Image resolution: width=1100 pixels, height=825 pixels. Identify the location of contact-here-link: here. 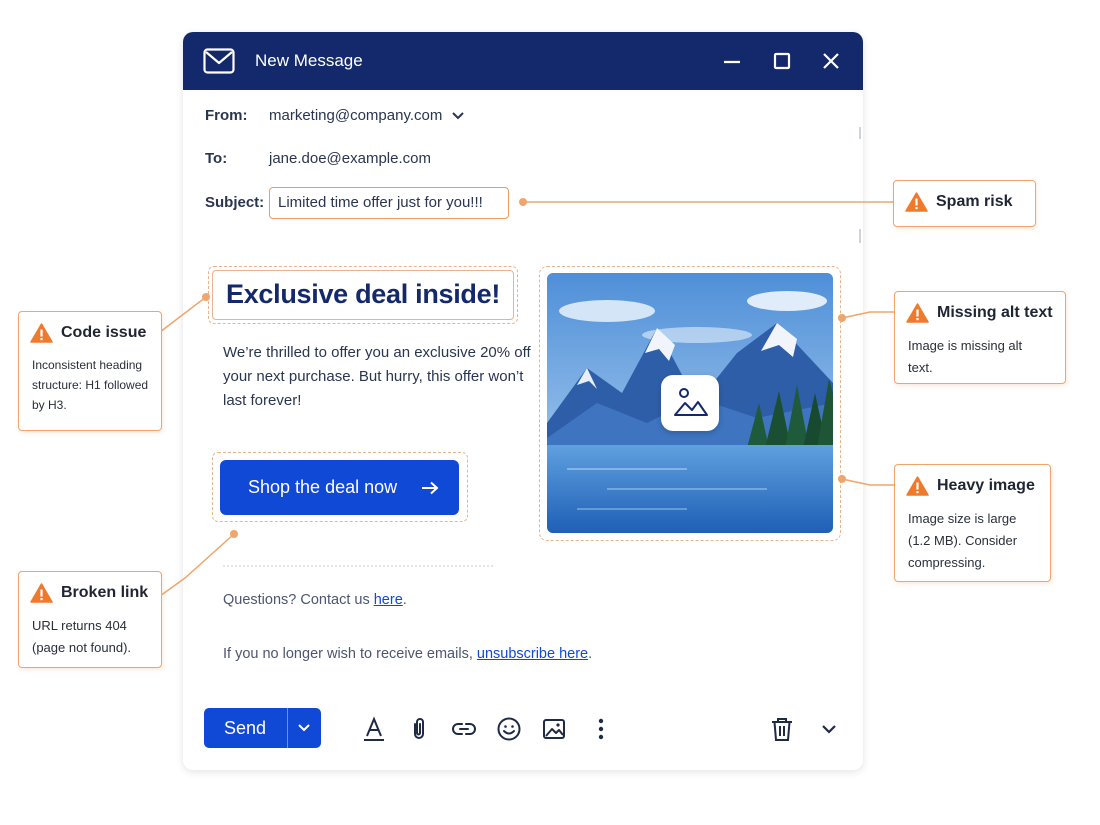
(388, 600).